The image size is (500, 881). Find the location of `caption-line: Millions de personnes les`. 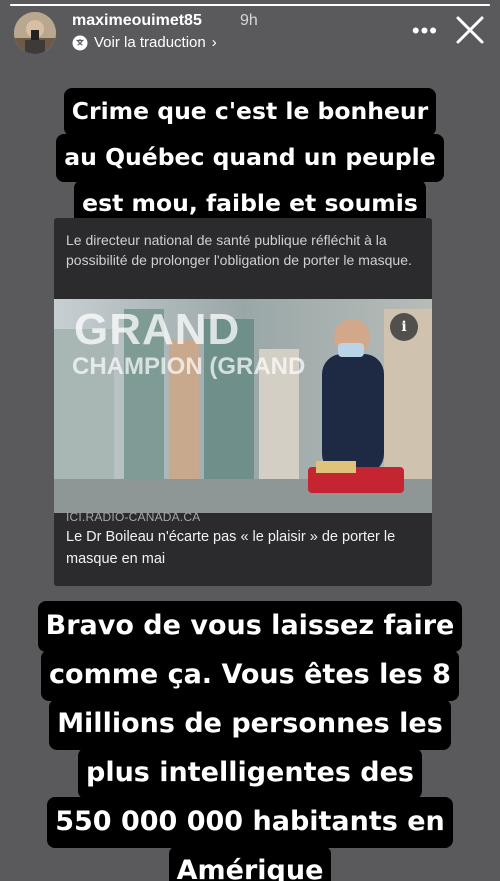

caption-line: Millions de personnes les is located at coordinates (250, 724).